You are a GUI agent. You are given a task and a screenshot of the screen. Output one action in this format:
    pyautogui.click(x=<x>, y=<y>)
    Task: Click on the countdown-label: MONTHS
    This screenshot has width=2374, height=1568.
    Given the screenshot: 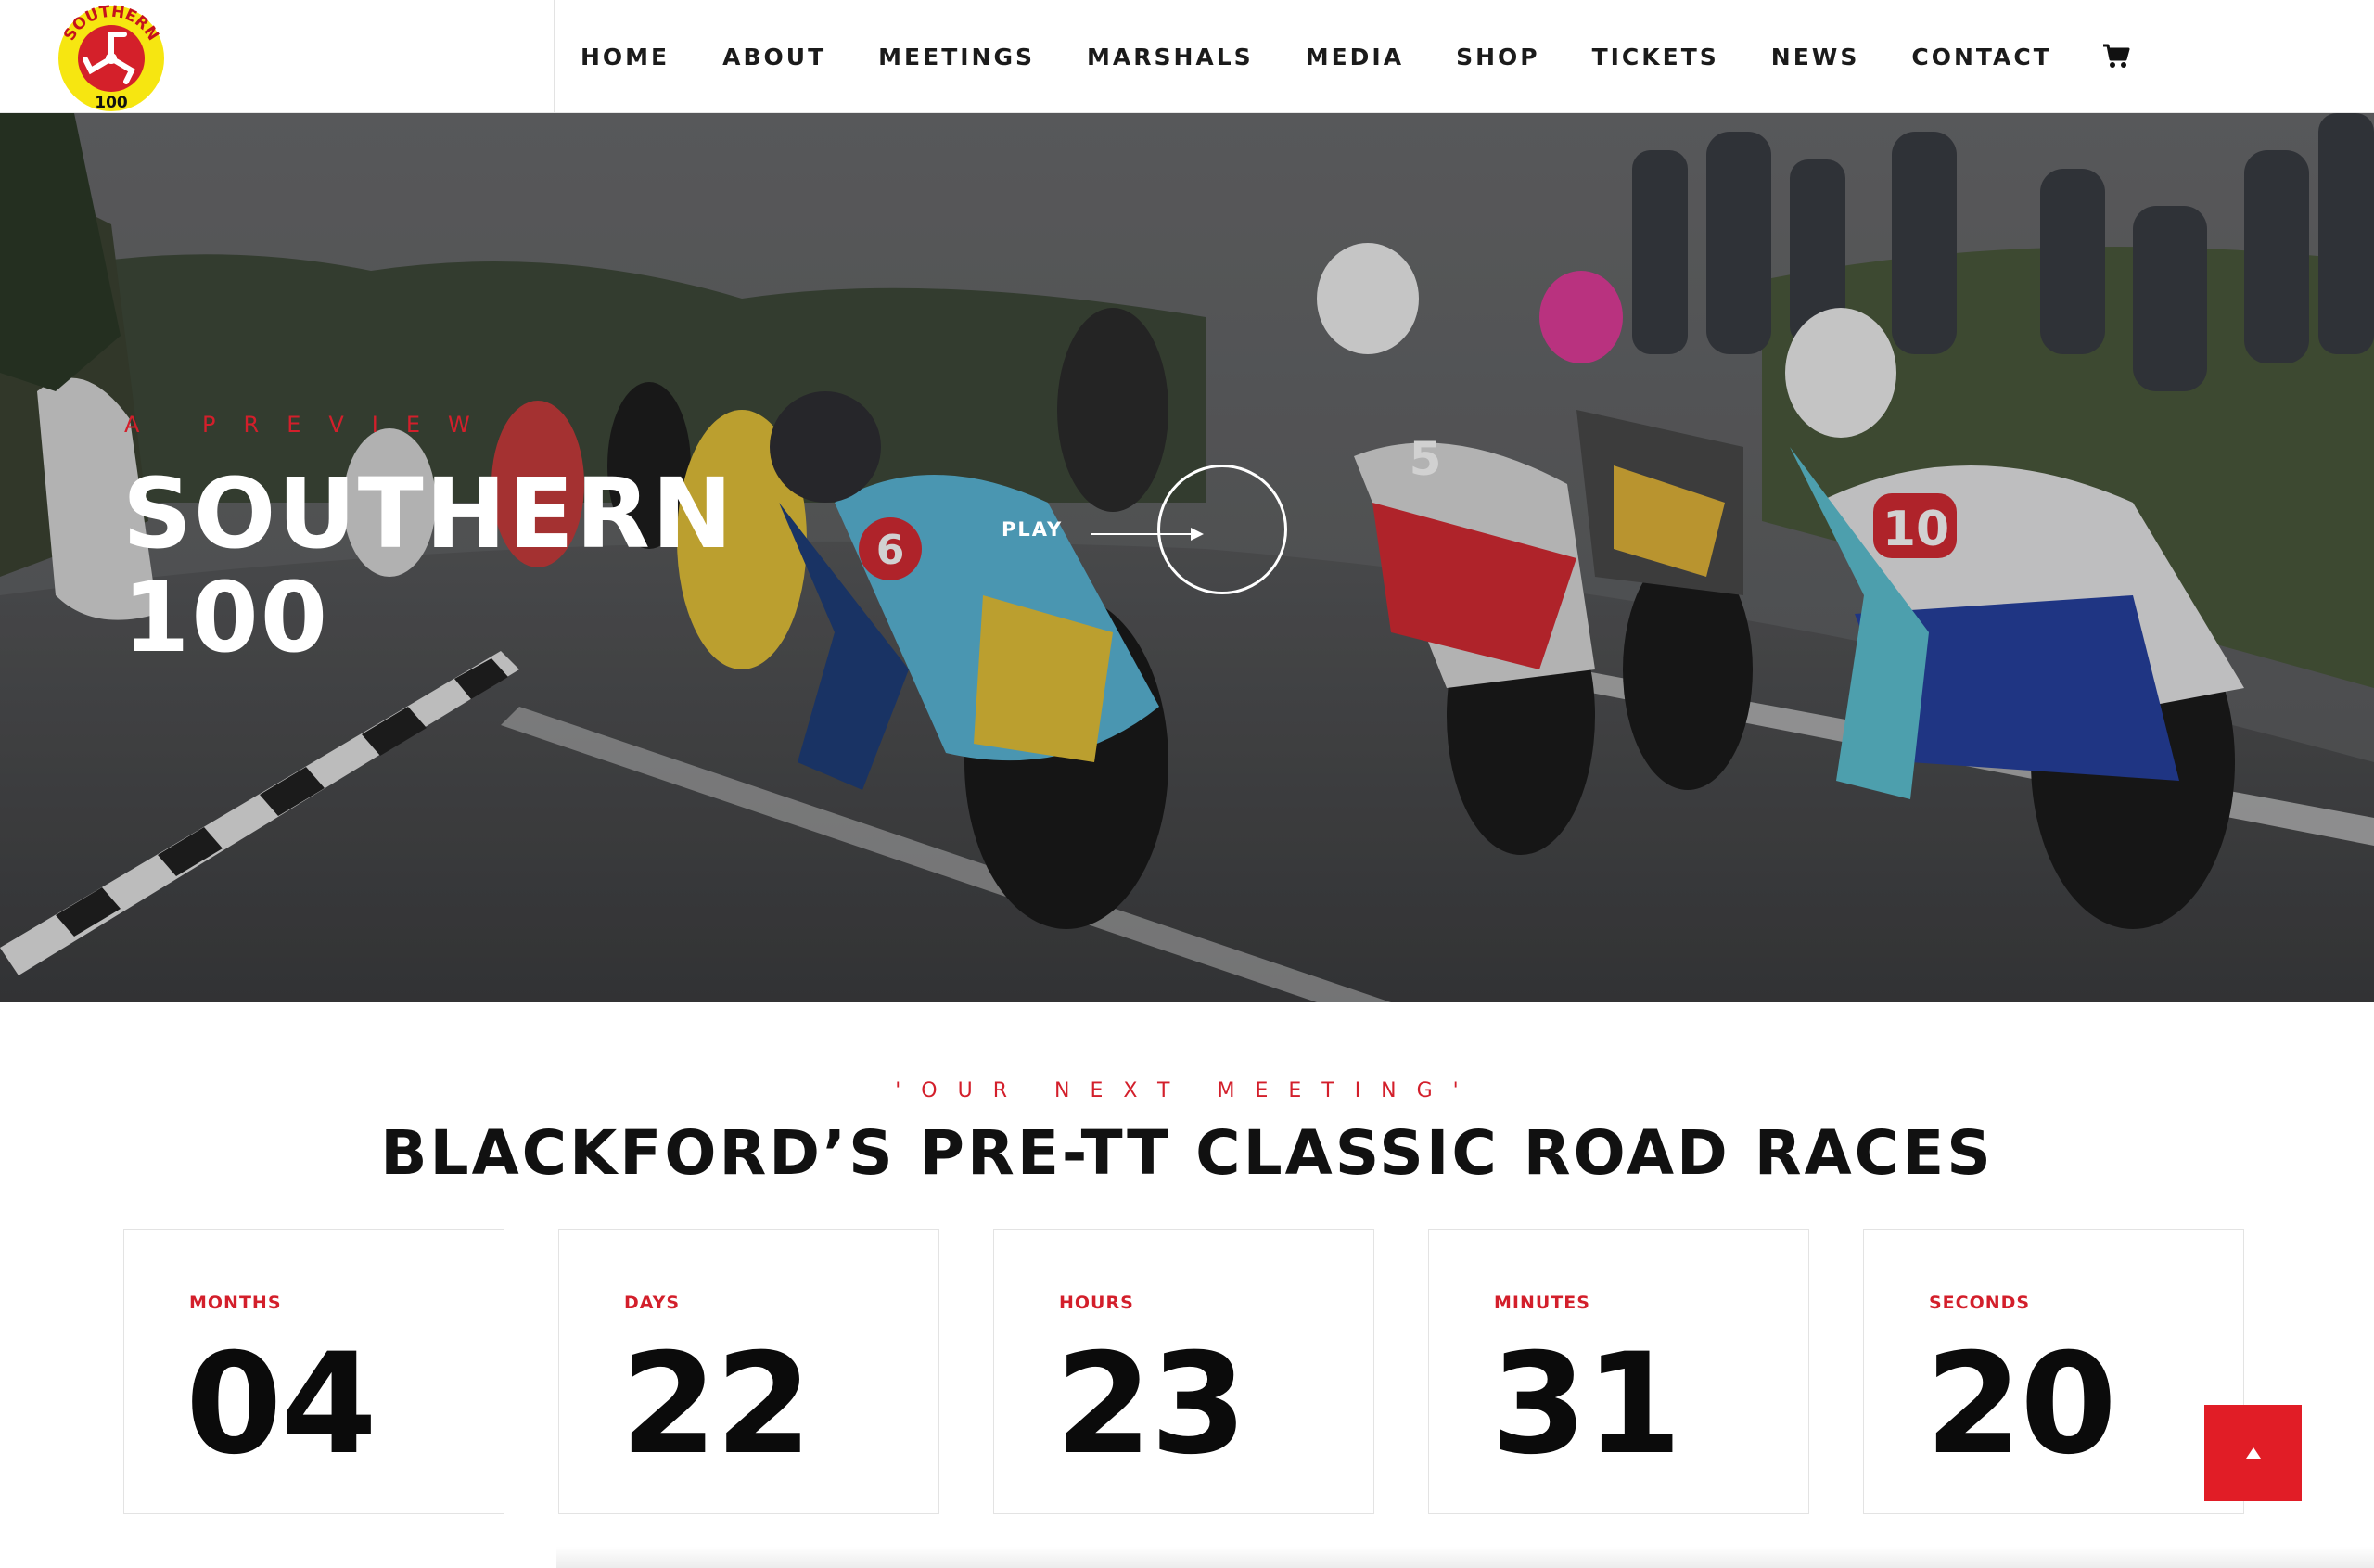 What is the action you would take?
    pyautogui.click(x=235, y=1303)
    